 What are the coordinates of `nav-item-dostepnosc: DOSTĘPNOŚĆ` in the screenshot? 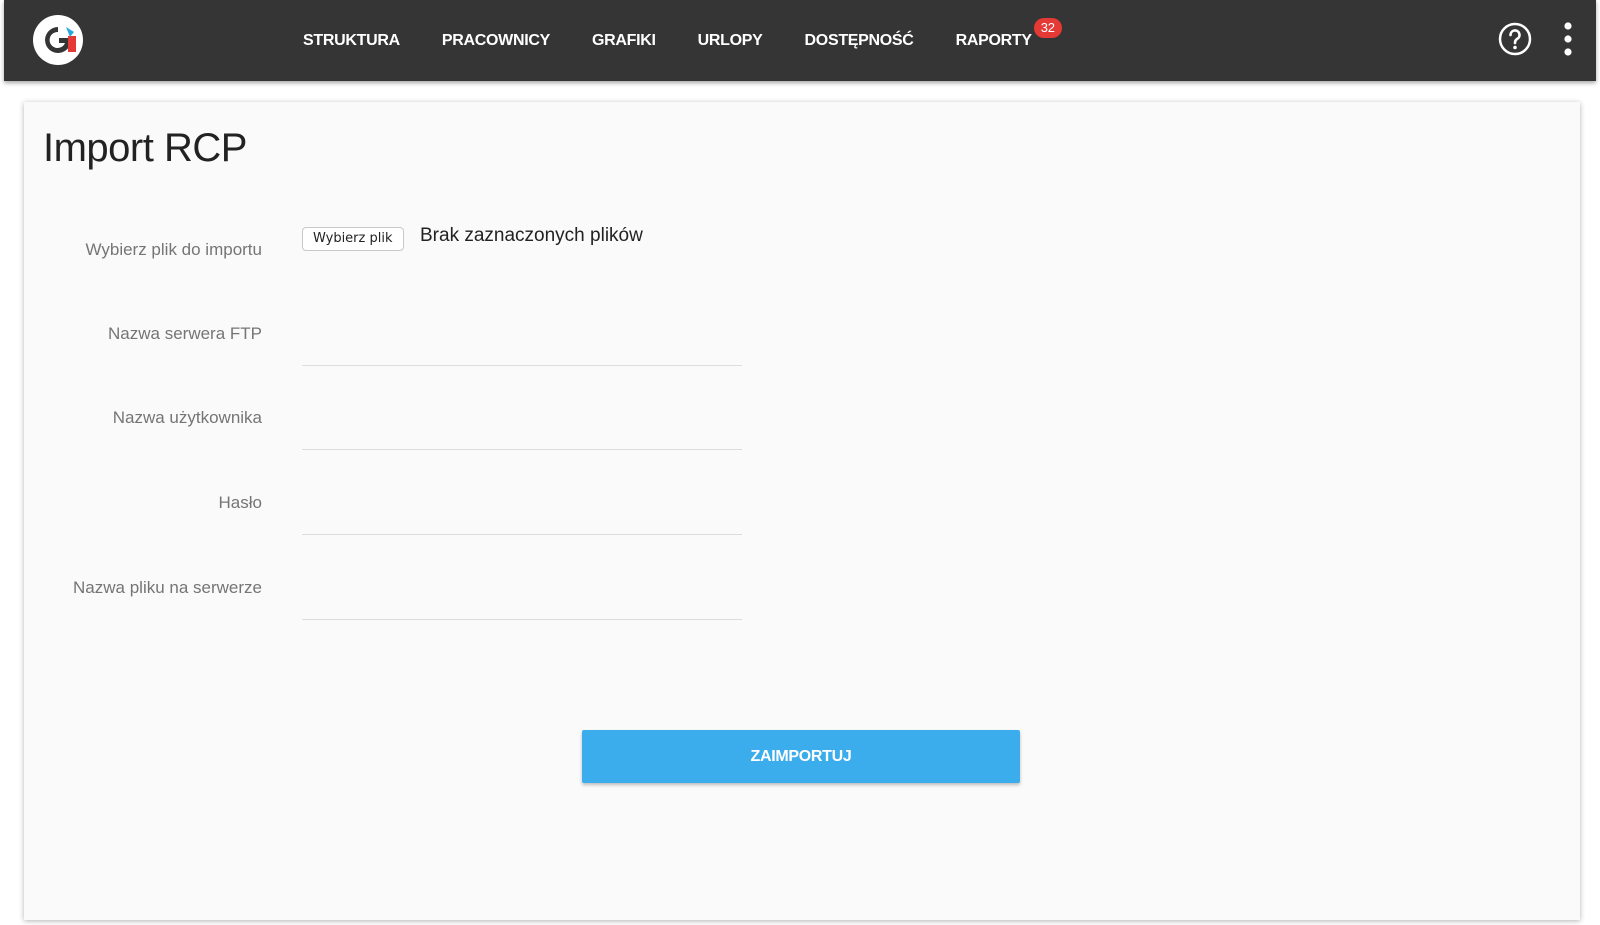 It's located at (859, 41).